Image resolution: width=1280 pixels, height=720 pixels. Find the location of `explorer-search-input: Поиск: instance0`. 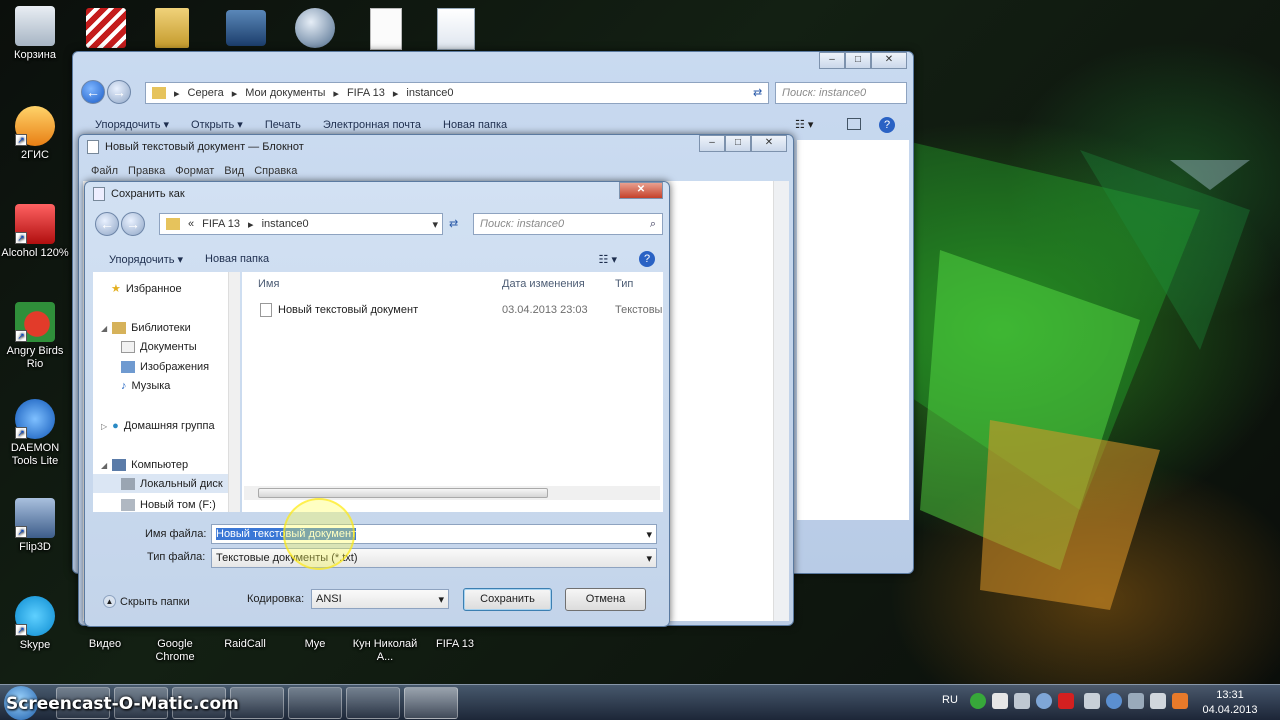

explorer-search-input: Поиск: instance0 is located at coordinates (841, 93).